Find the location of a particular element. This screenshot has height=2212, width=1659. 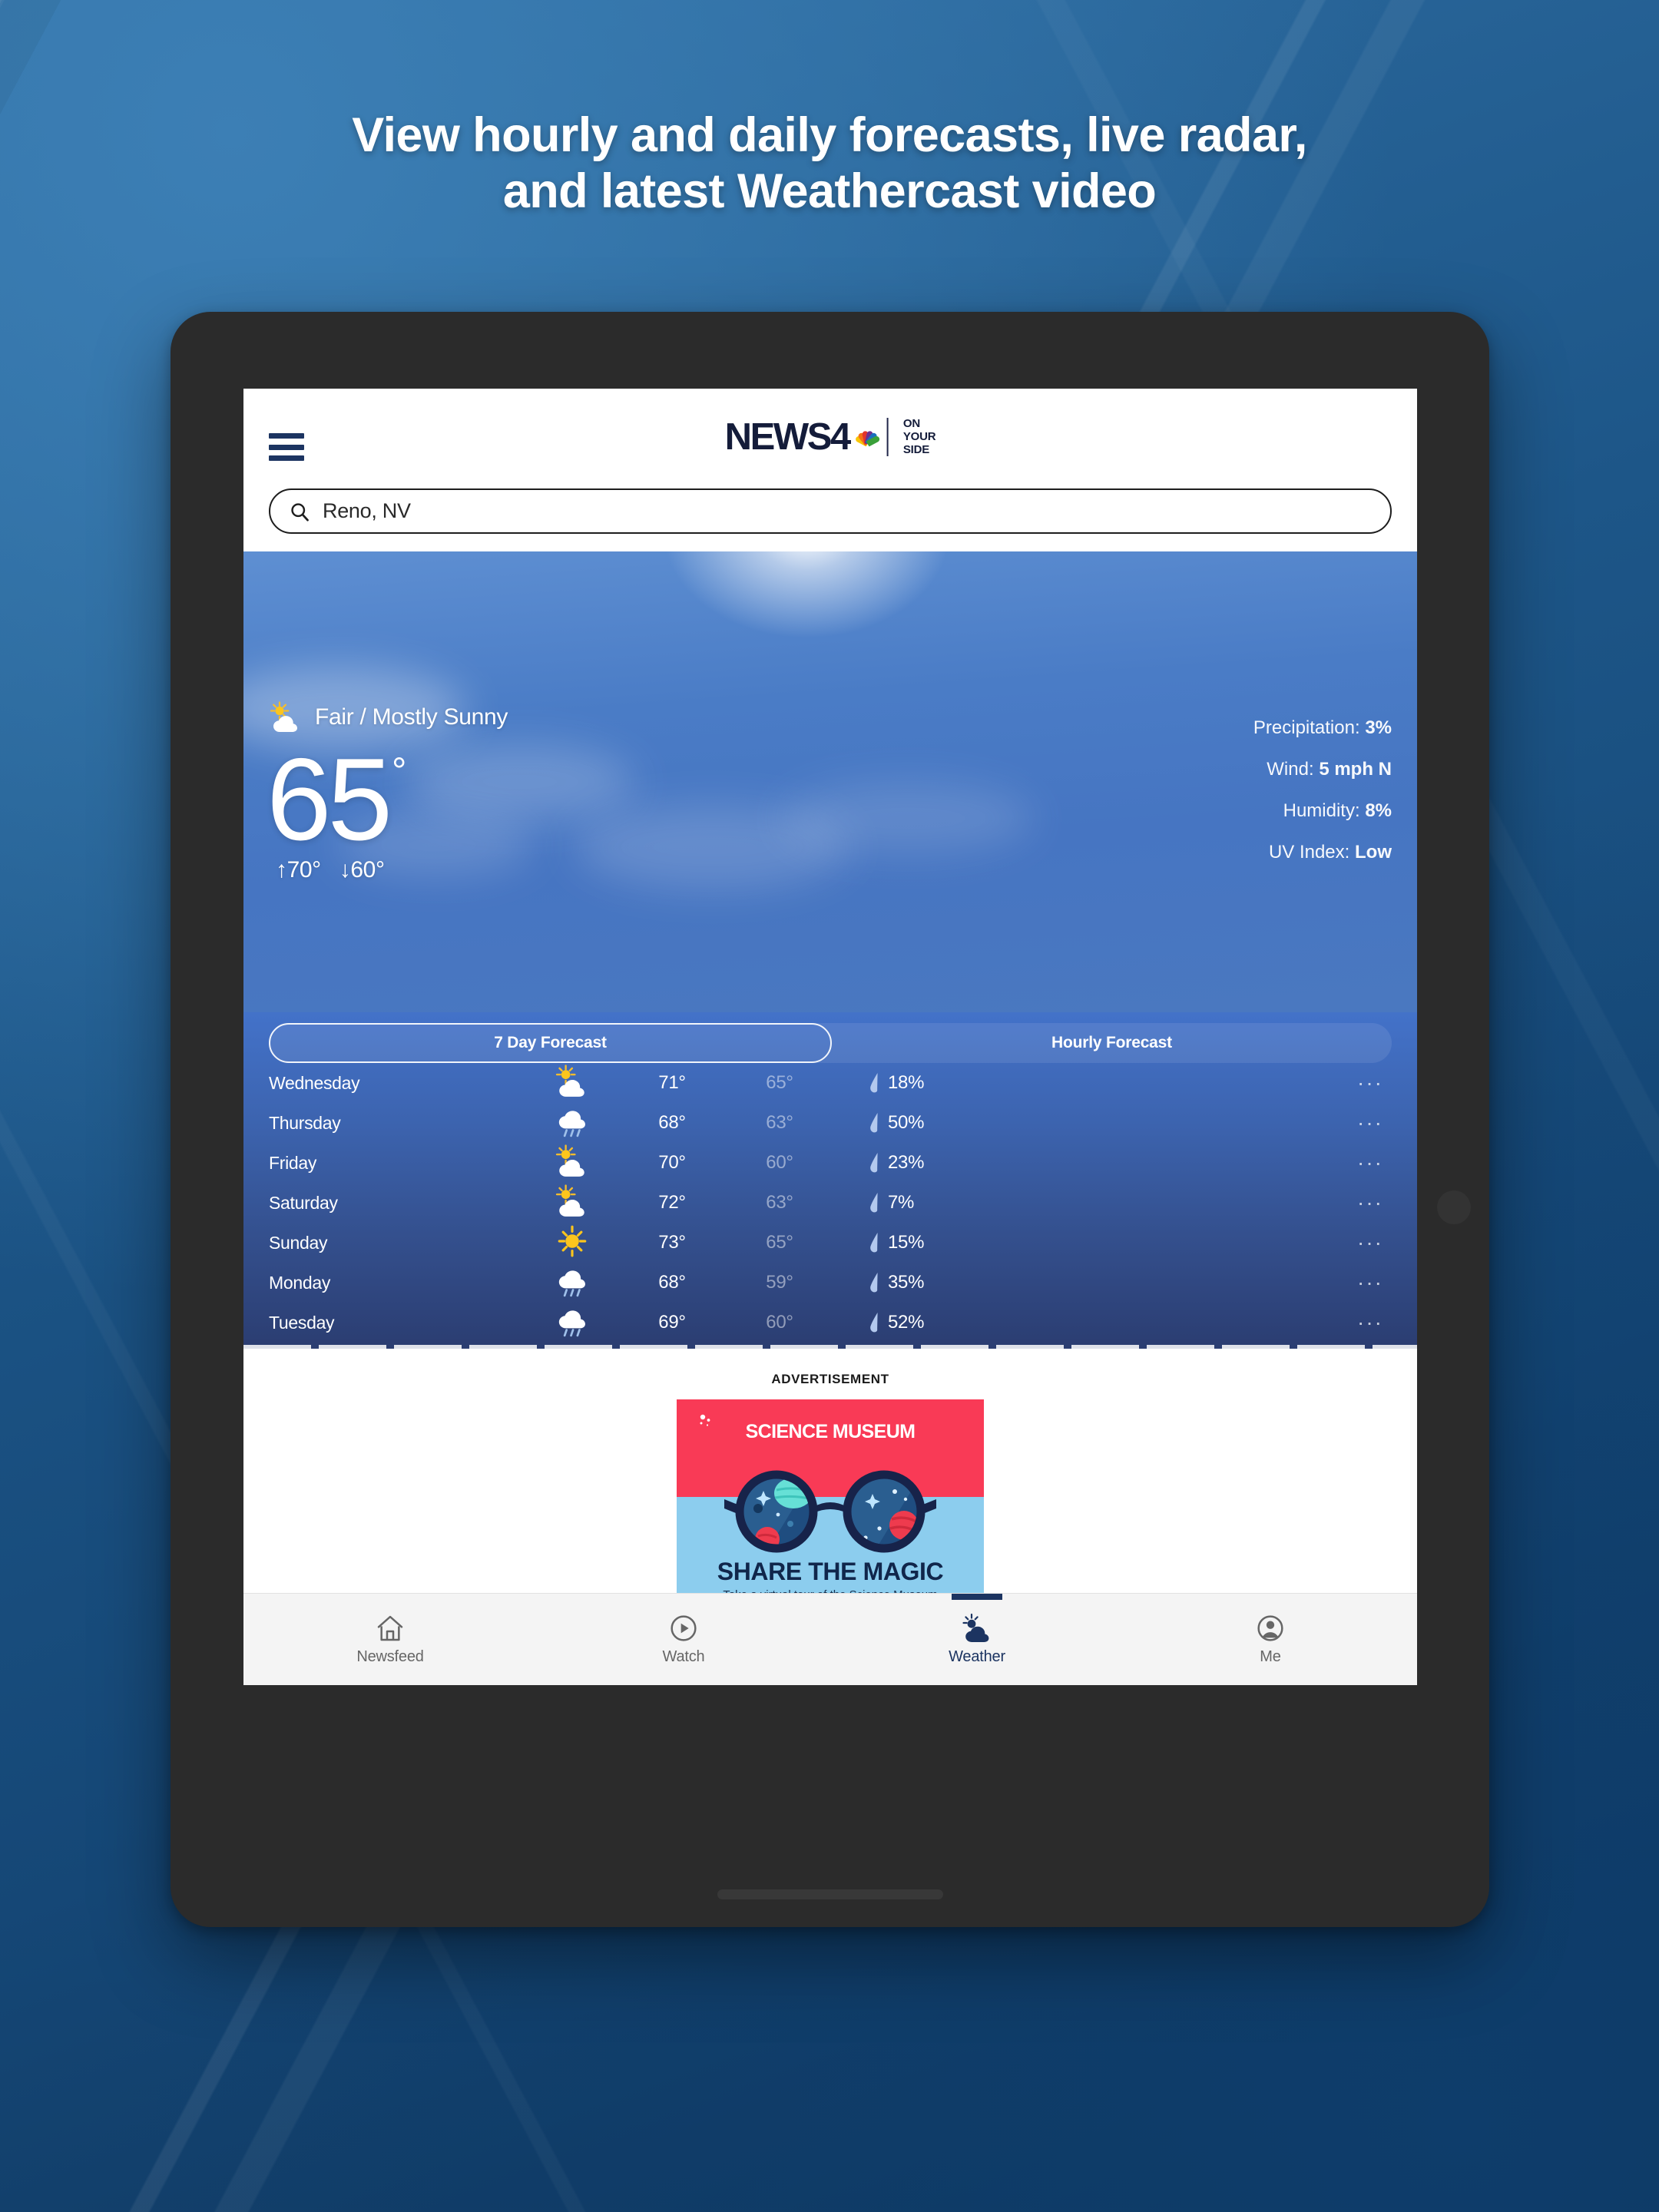

active-tab-indicator is located at coordinates (977, 1597).